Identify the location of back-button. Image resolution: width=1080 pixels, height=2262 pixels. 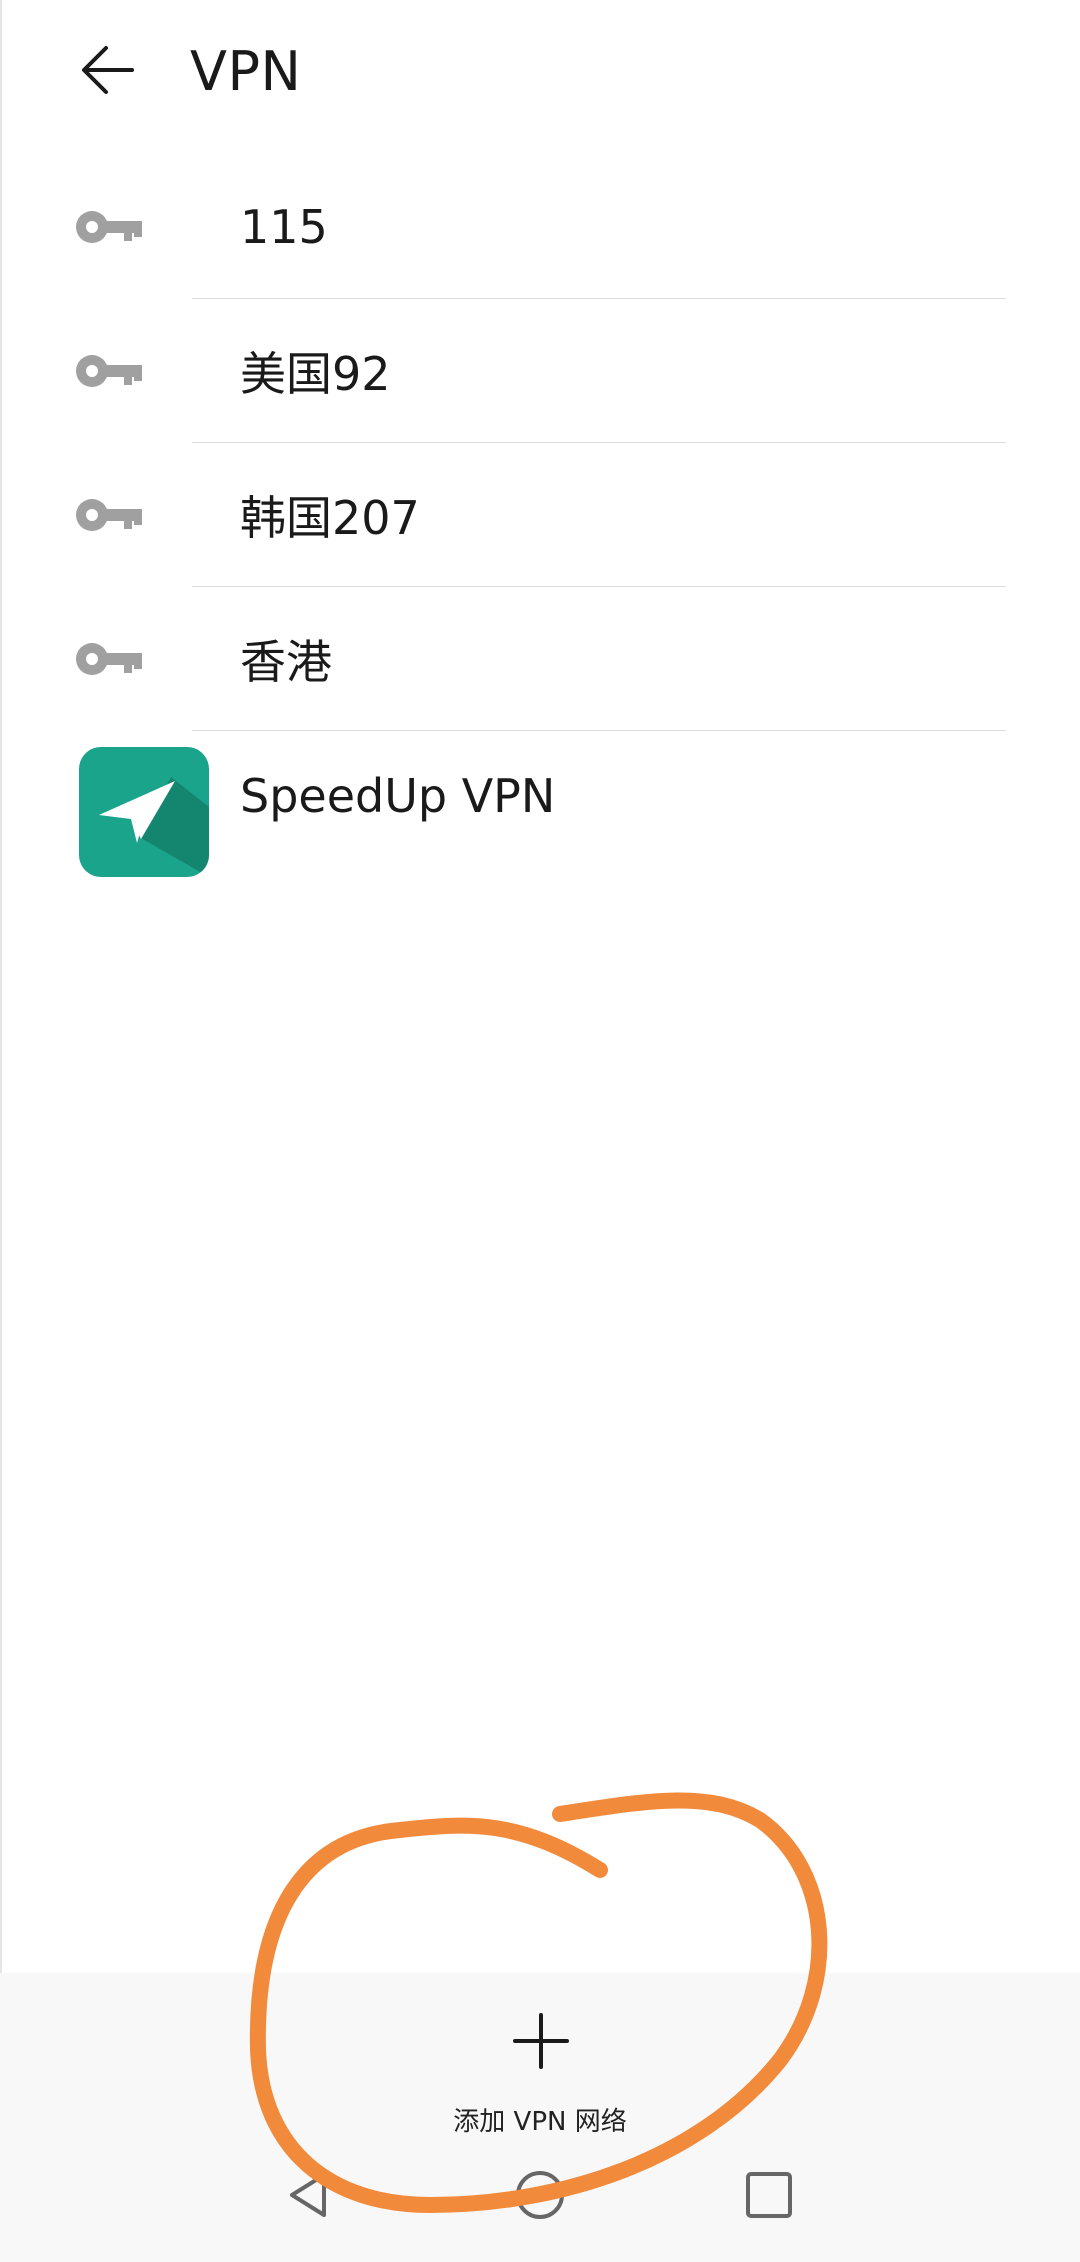
(108, 70).